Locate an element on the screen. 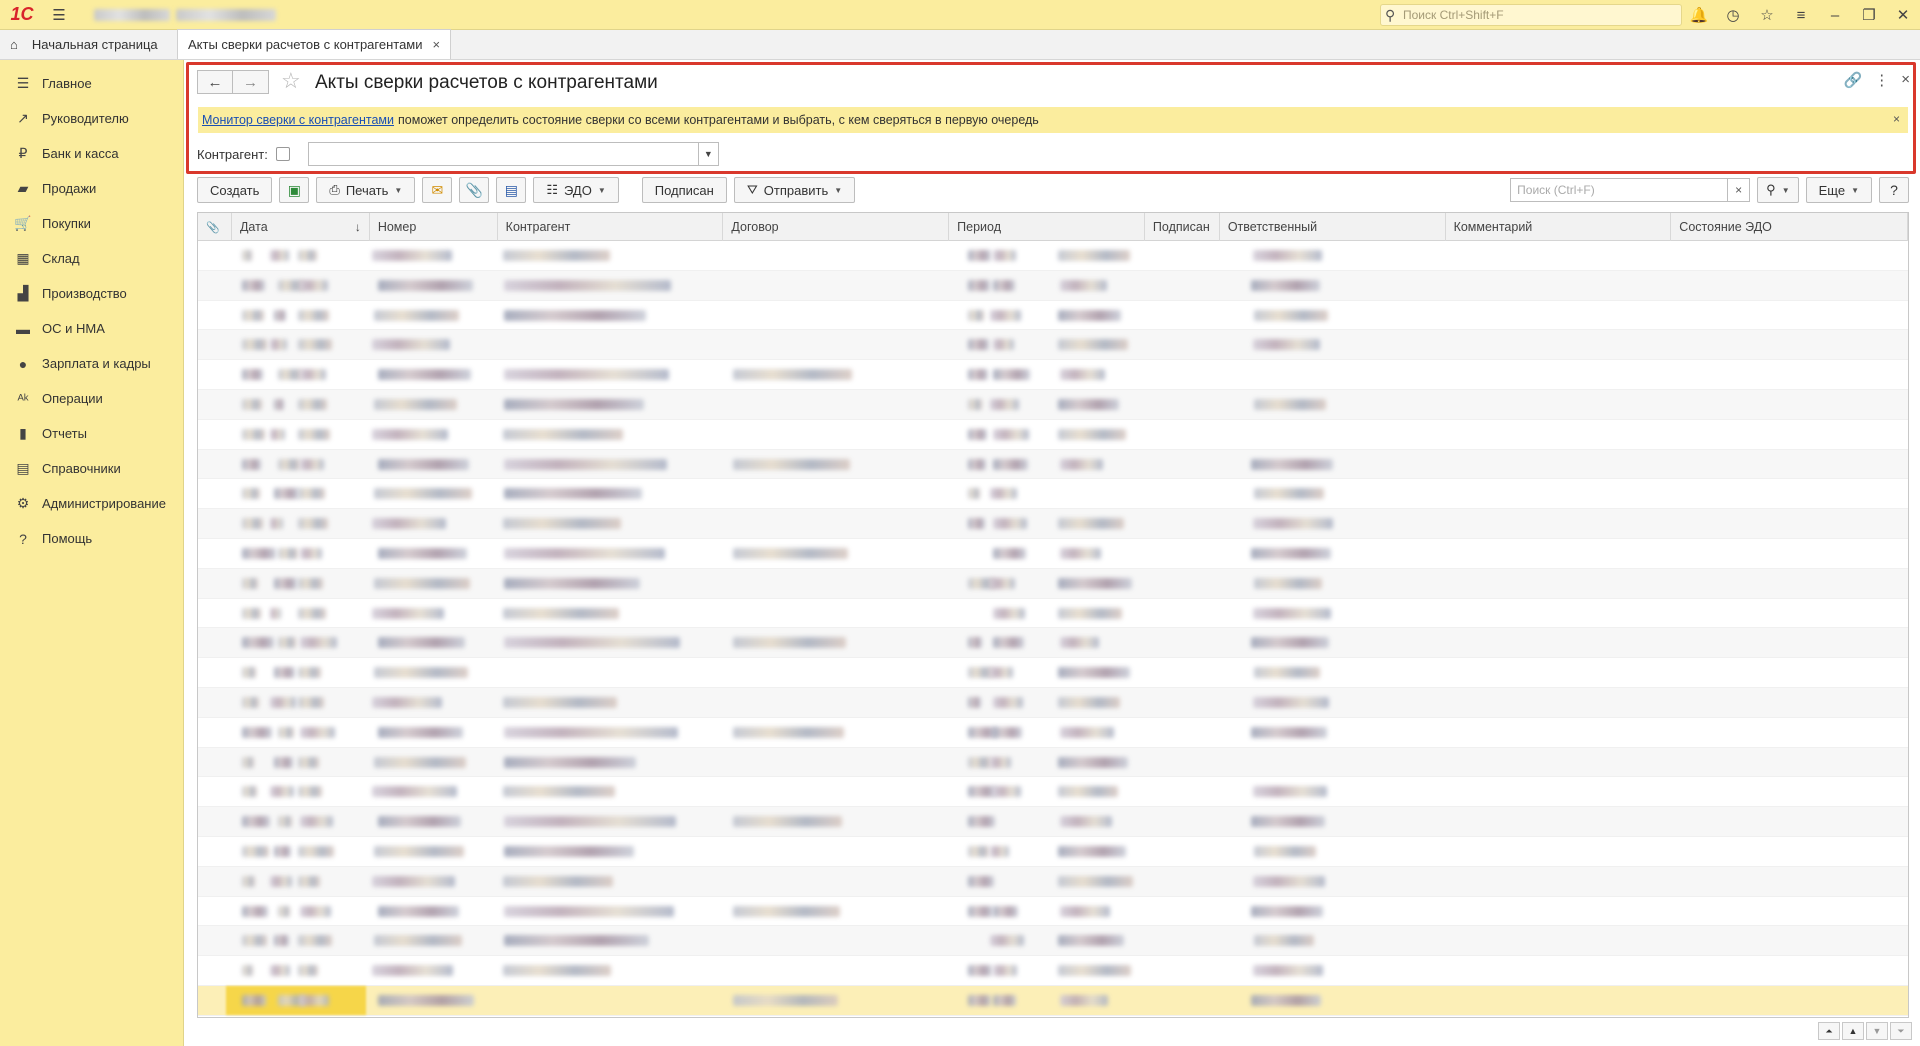  scroll-up-button: ▲ is located at coordinates (1853, 1031).